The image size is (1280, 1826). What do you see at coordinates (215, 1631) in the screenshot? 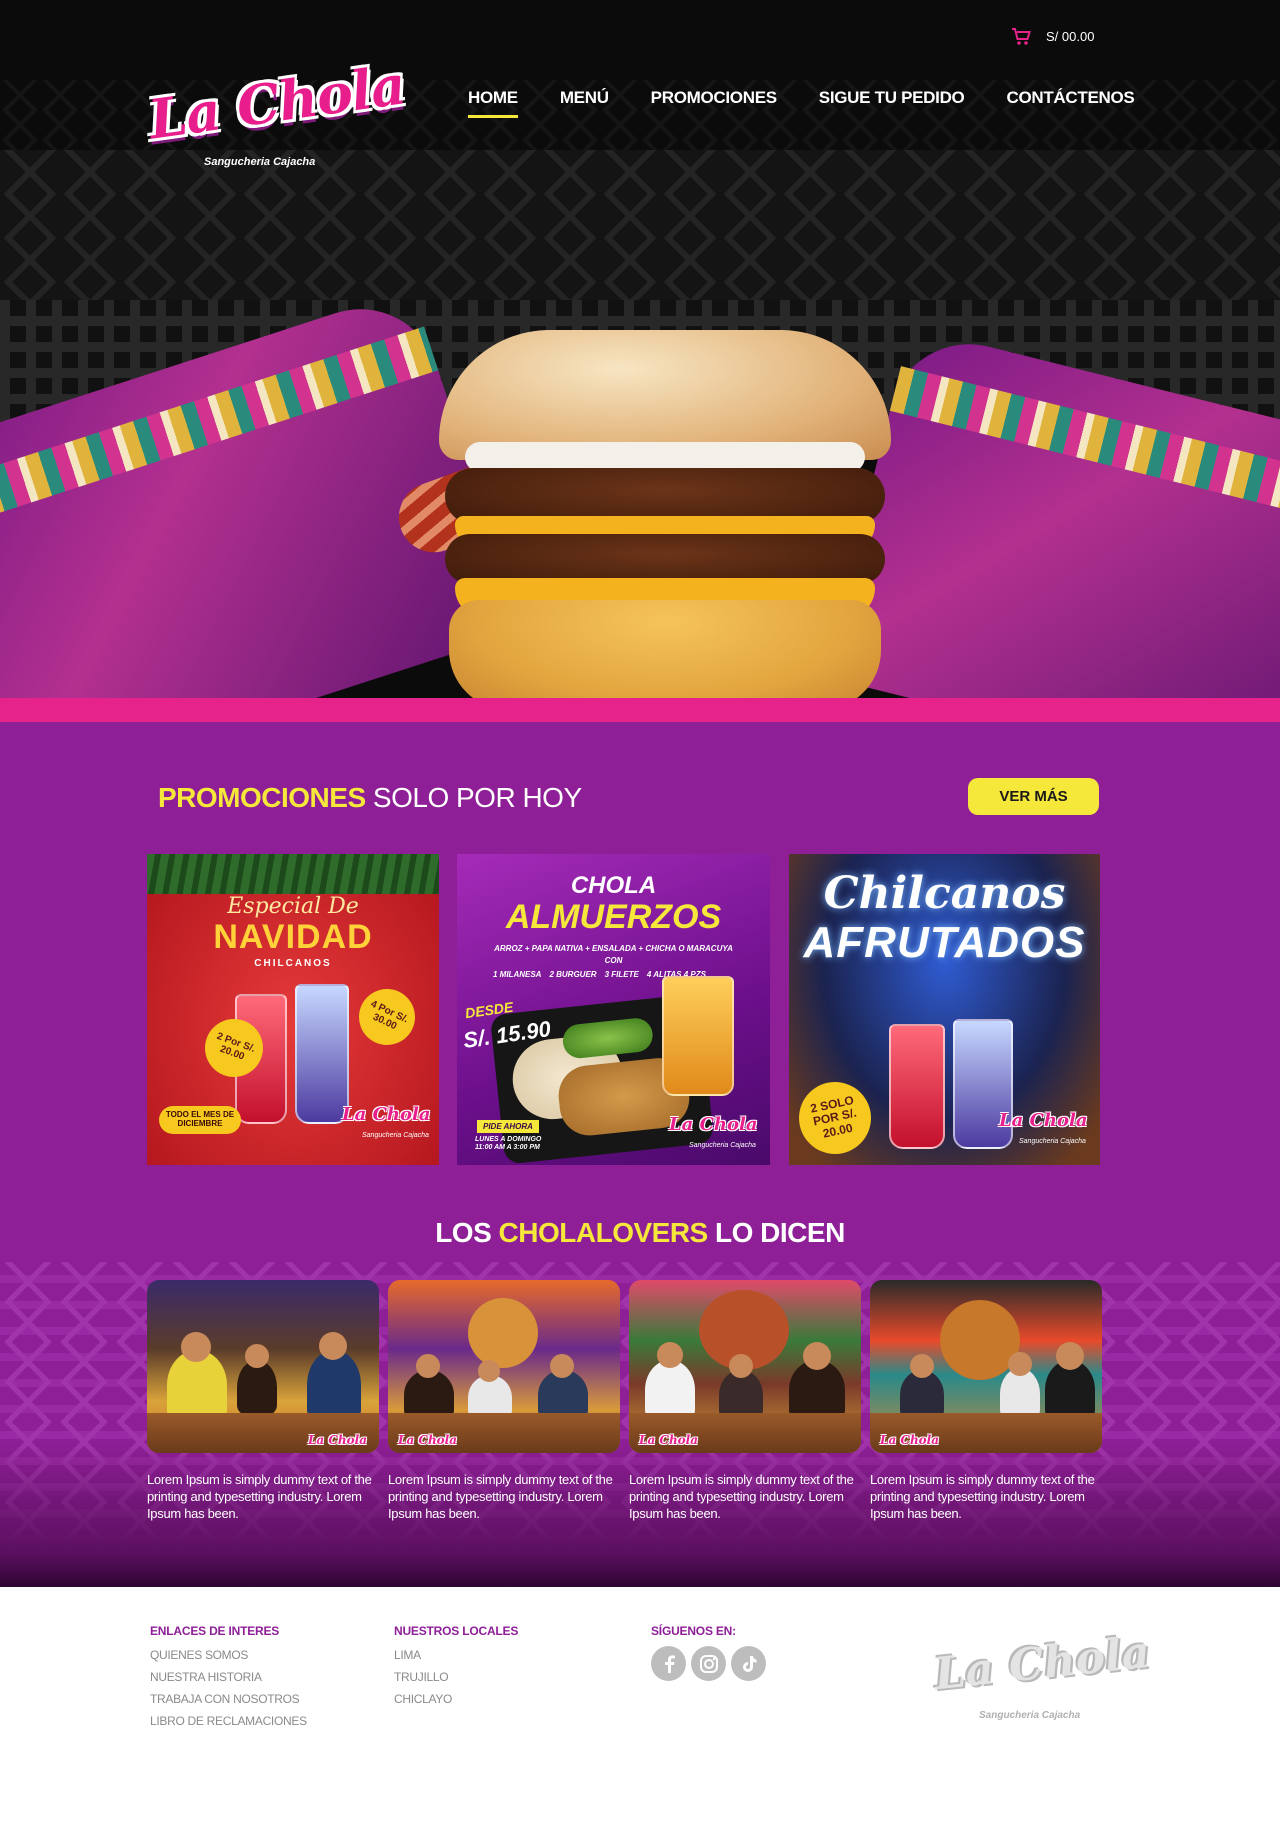
I see `footer-links-title: ENLACES DE INTERES` at bounding box center [215, 1631].